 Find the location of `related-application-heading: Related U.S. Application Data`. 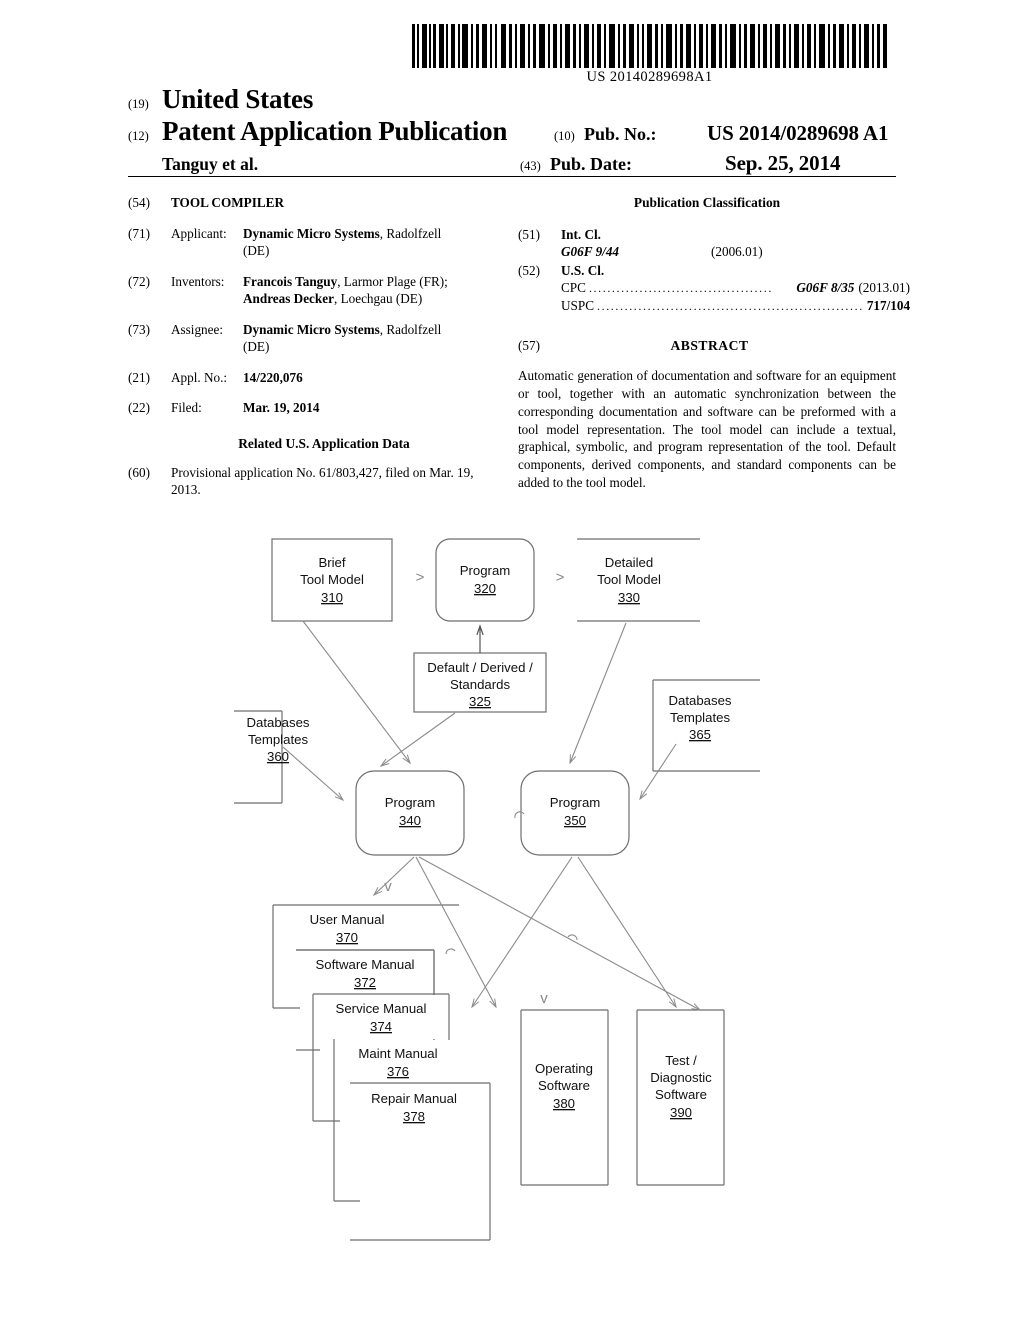

related-application-heading: Related U.S. Application Data is located at coordinates (324, 443).